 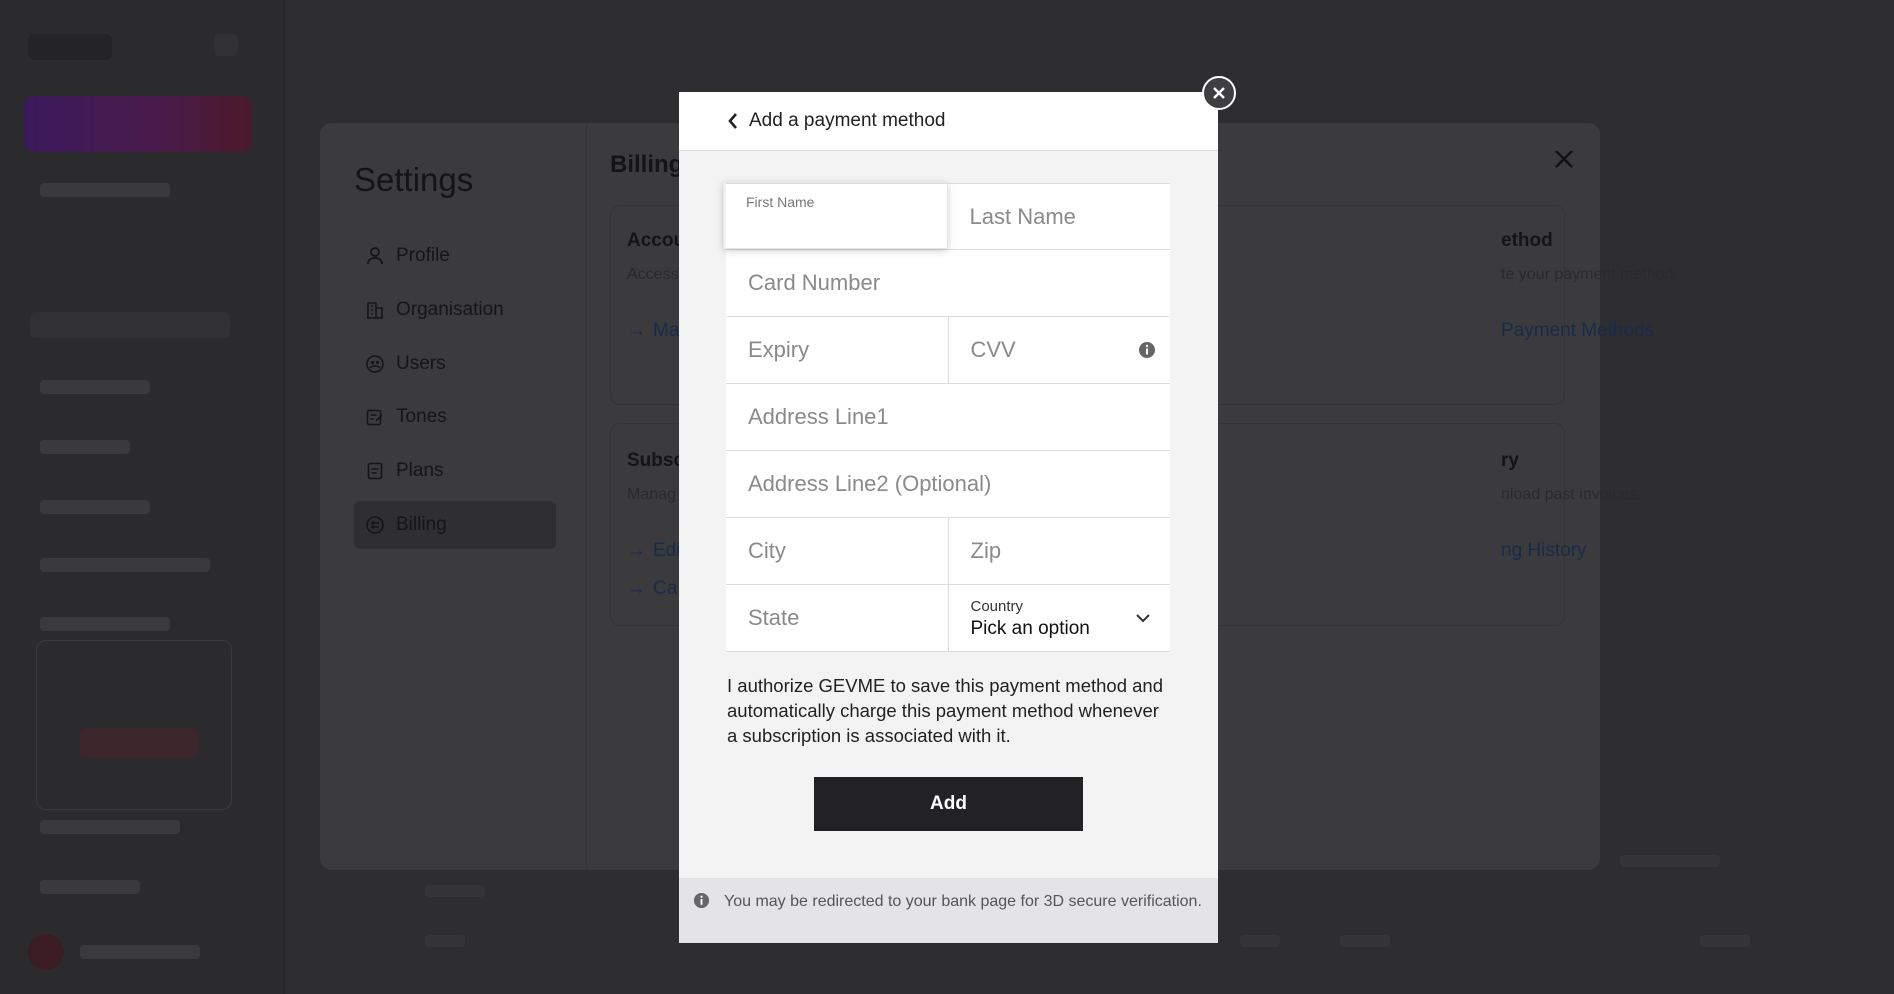 What do you see at coordinates (375, 525) in the screenshot?
I see `billing-icon` at bounding box center [375, 525].